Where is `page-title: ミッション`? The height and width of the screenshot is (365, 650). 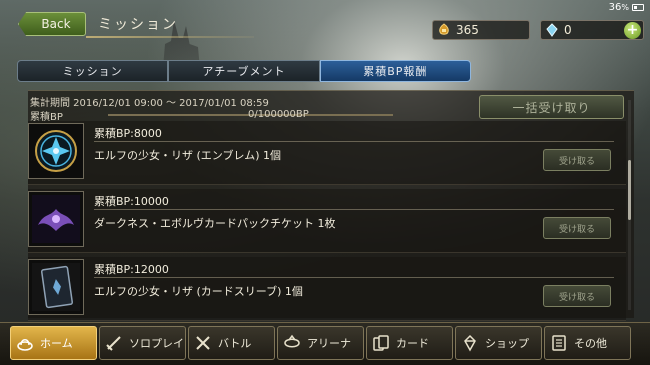
page-title: ミッション is located at coordinates (138, 25).